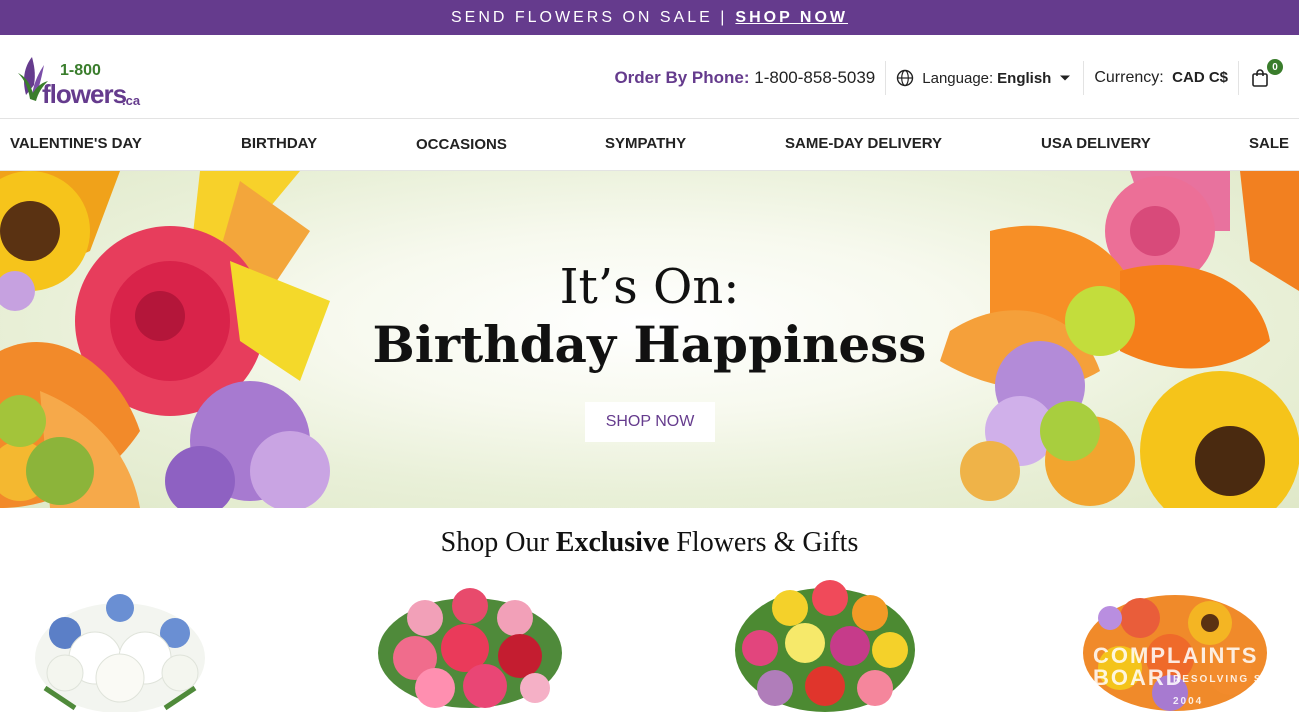 The height and width of the screenshot is (712, 1299). I want to click on promo-bar: SEND FLOWERS ON SALE | SHOP NOW, so click(649, 17).